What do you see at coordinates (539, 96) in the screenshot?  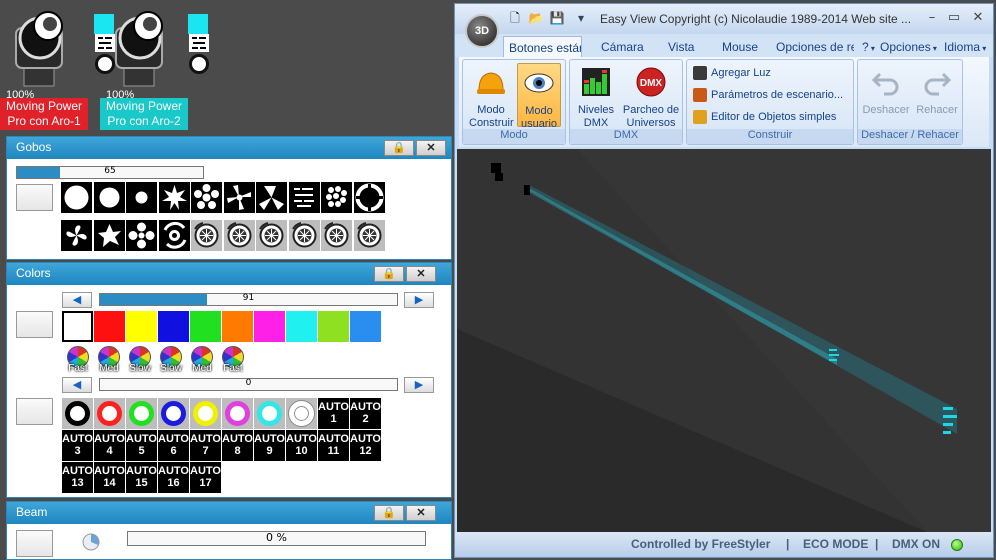 I see `modo-usuario-button: Modo usuario` at bounding box center [539, 96].